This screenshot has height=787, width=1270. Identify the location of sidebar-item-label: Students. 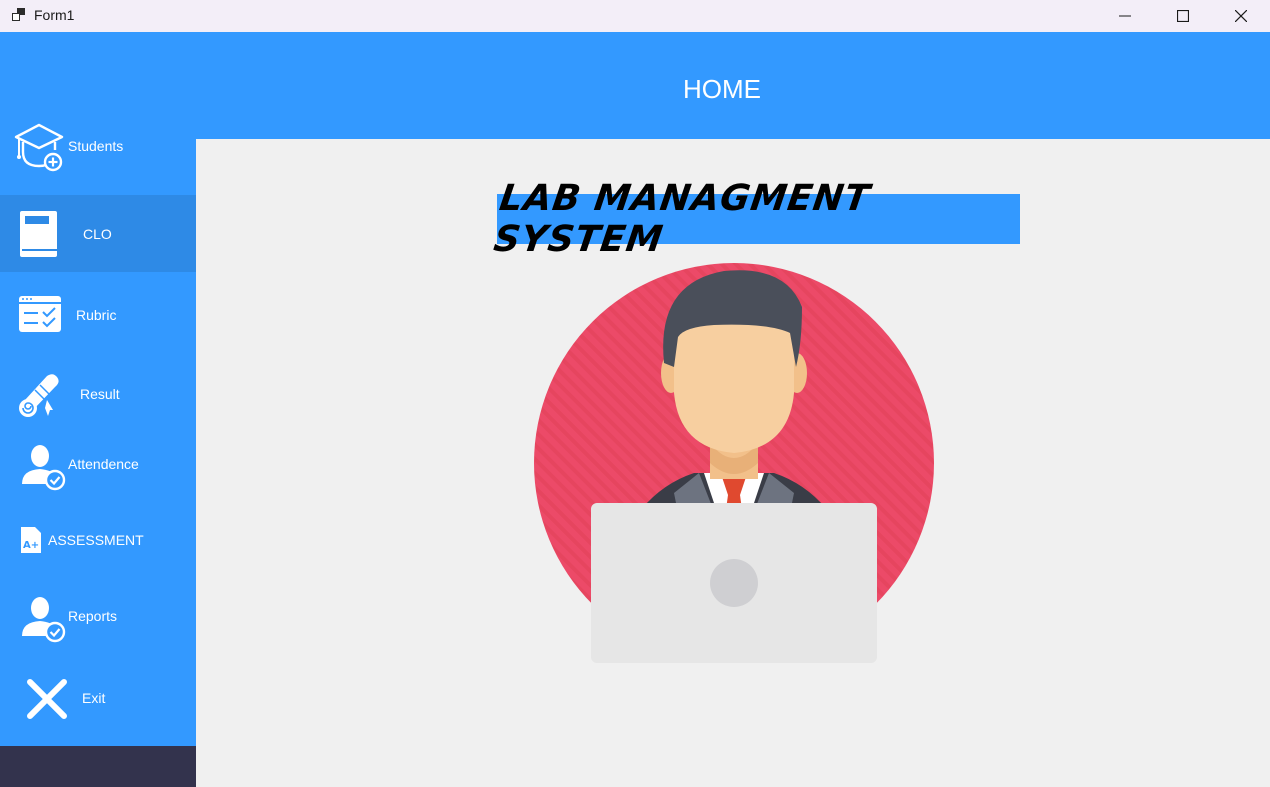
(96, 146).